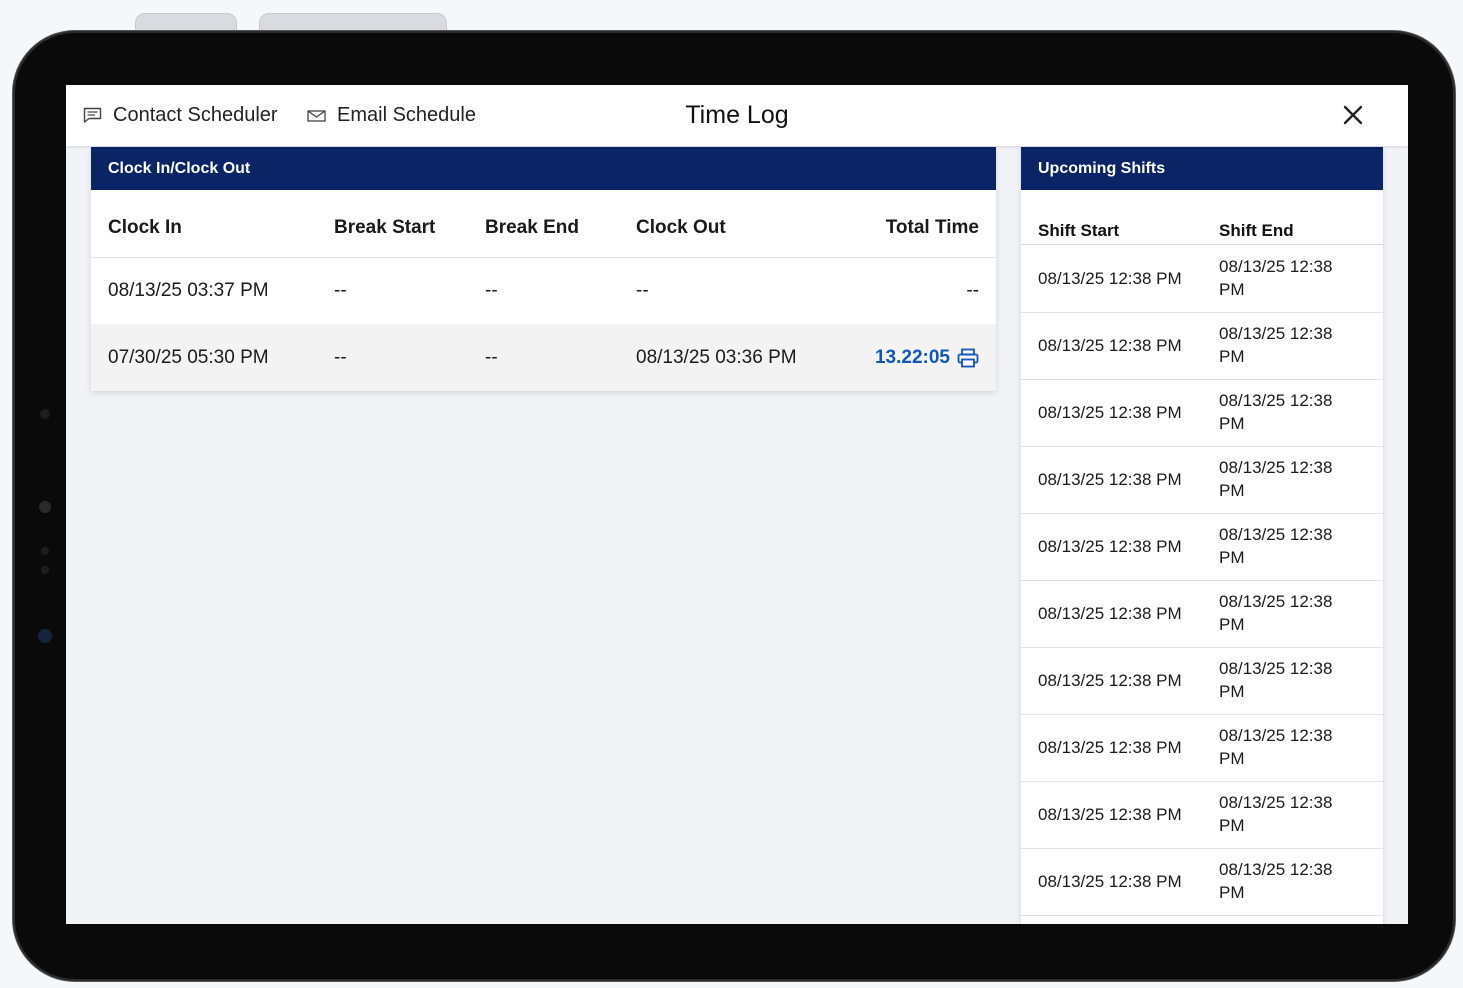 This screenshot has height=988, width=1463. Describe the element at coordinates (1256, 230) in the screenshot. I see `column-header: Shift End` at that location.